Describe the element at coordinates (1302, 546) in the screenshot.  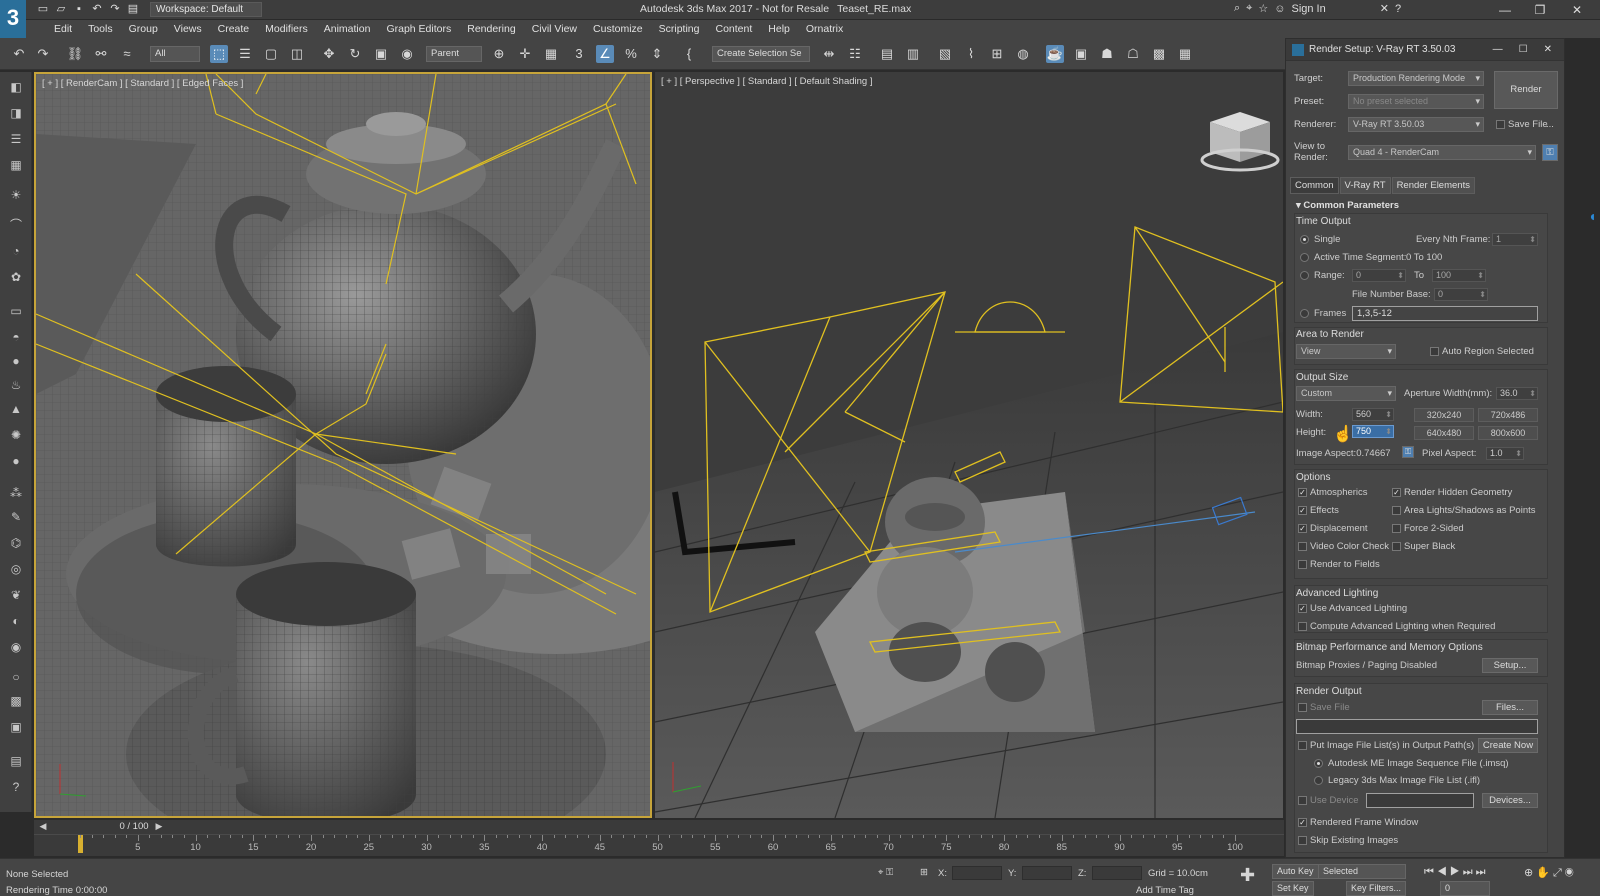
I see `video-color-check-checkbox` at that location.